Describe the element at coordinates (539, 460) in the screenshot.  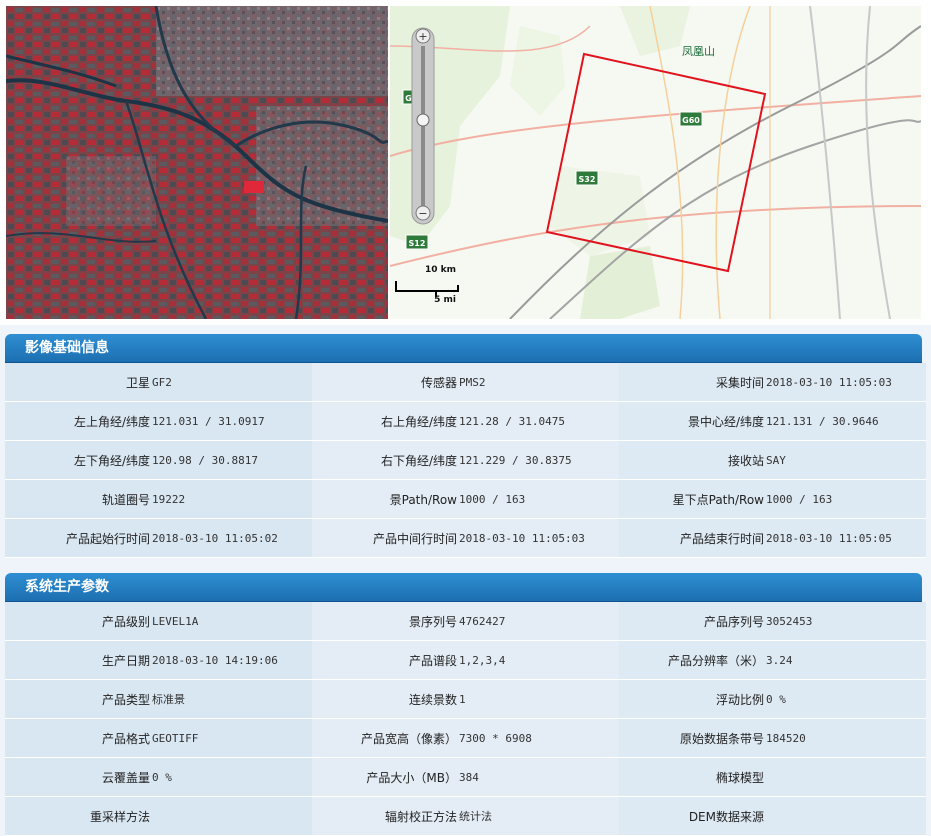
I see `field-value: 121.229 / 30.8375` at that location.